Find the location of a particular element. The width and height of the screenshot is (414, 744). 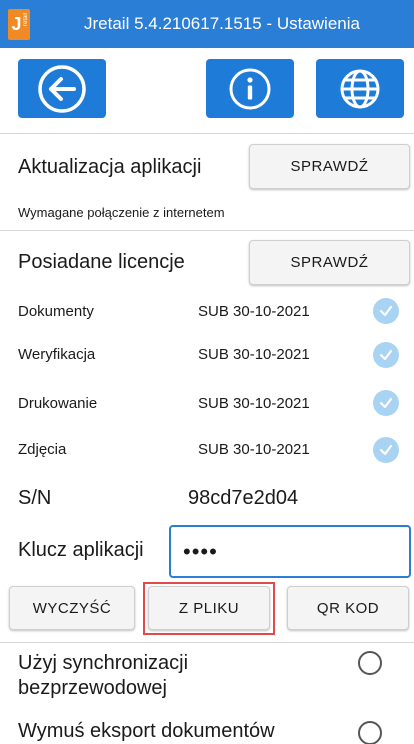

app-key-field: •••• is located at coordinates (290, 551).